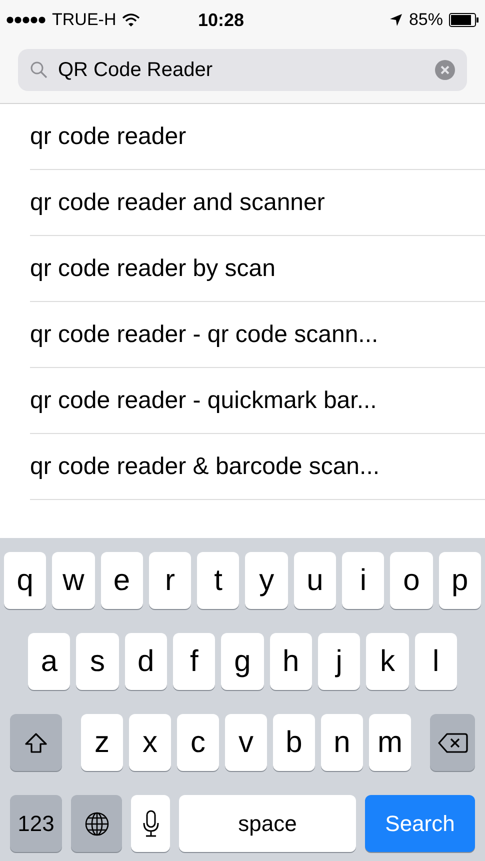 The width and height of the screenshot is (485, 861). I want to click on keyboard-key: l, so click(435, 661).